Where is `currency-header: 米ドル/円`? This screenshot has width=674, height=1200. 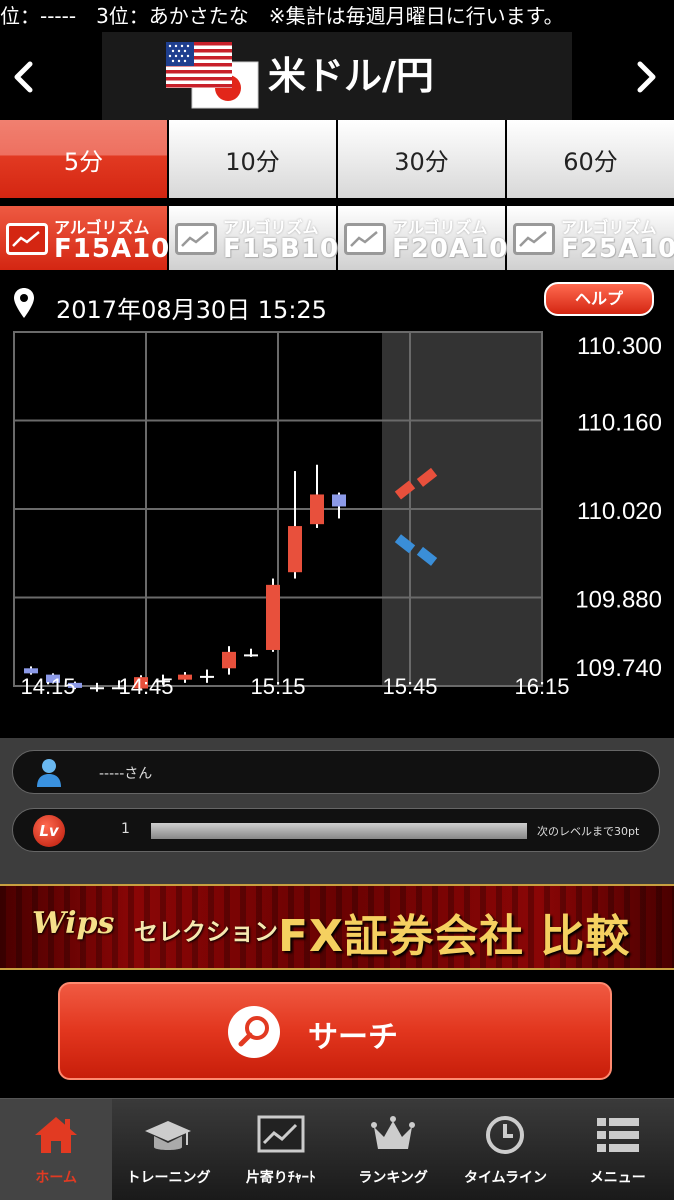
currency-header: 米ドル/円 is located at coordinates (337, 76).